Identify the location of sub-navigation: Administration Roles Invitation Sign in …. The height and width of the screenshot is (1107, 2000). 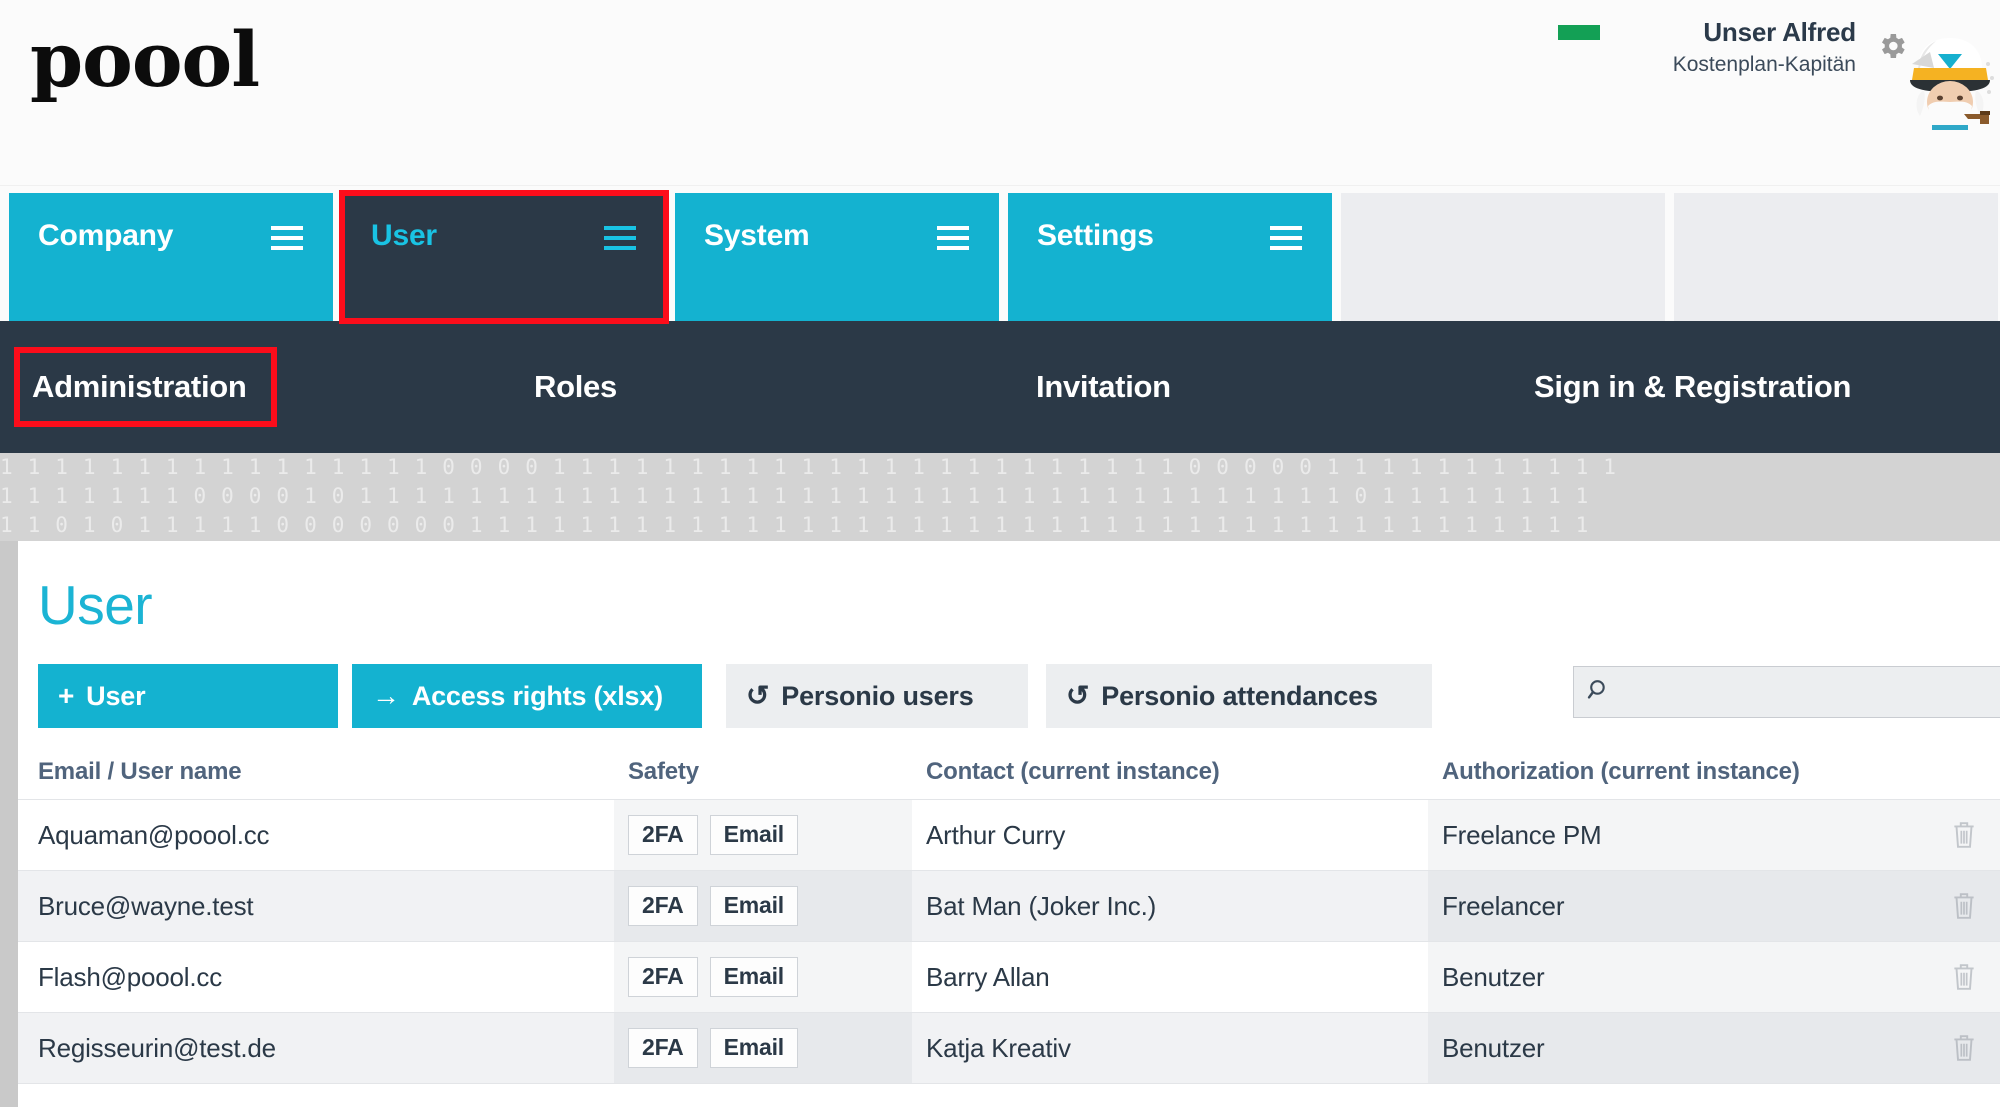
(1000, 387).